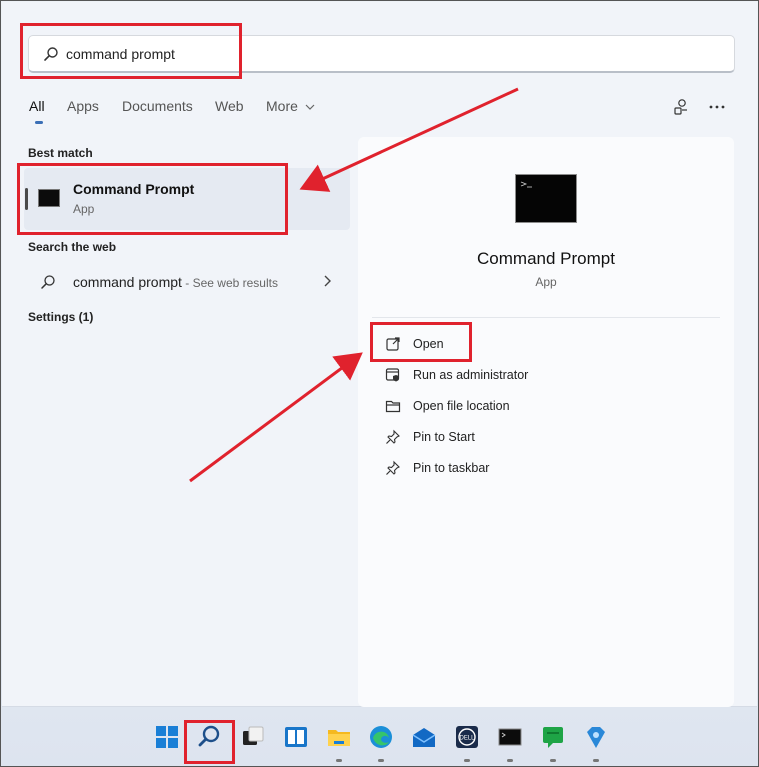  Describe the element at coordinates (253, 737) in the screenshot. I see `task-view-icon` at that location.